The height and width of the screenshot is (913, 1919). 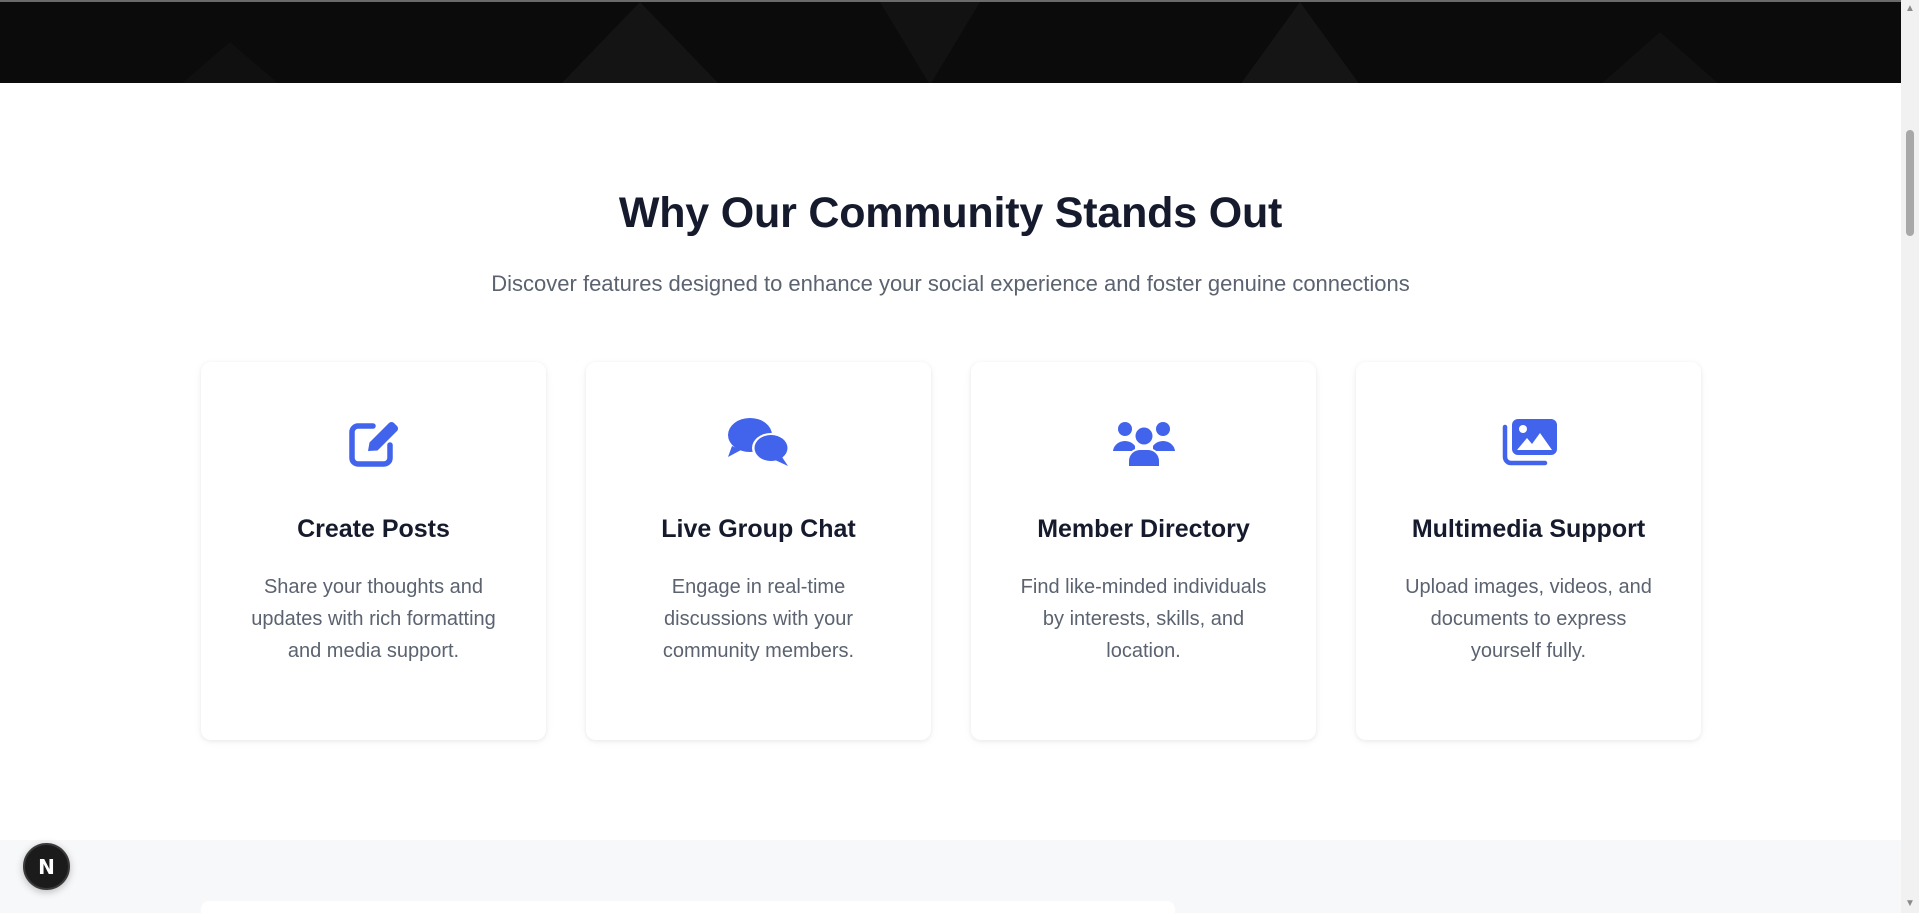 What do you see at coordinates (1910, 183) in the screenshot?
I see `scrollbar-thumb` at bounding box center [1910, 183].